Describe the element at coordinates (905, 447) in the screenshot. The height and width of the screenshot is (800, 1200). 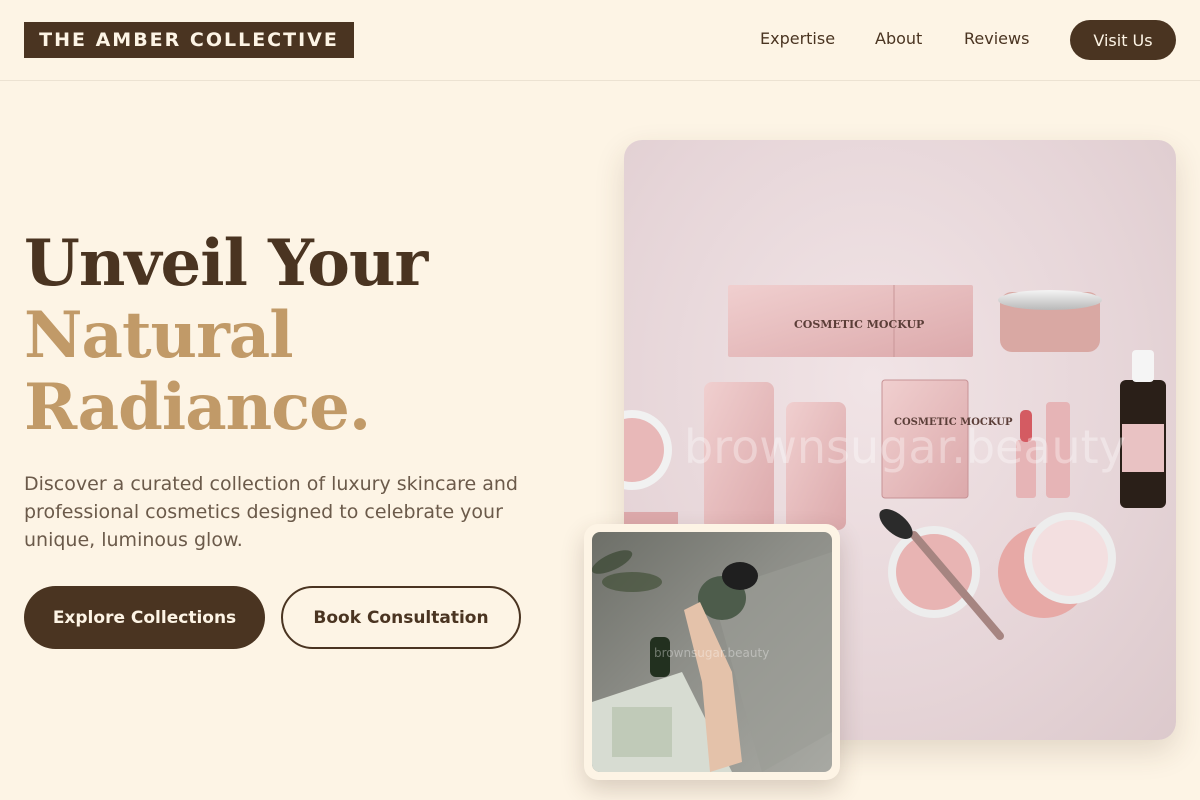
I see `image-watermark: brownsugar.beauty` at that location.